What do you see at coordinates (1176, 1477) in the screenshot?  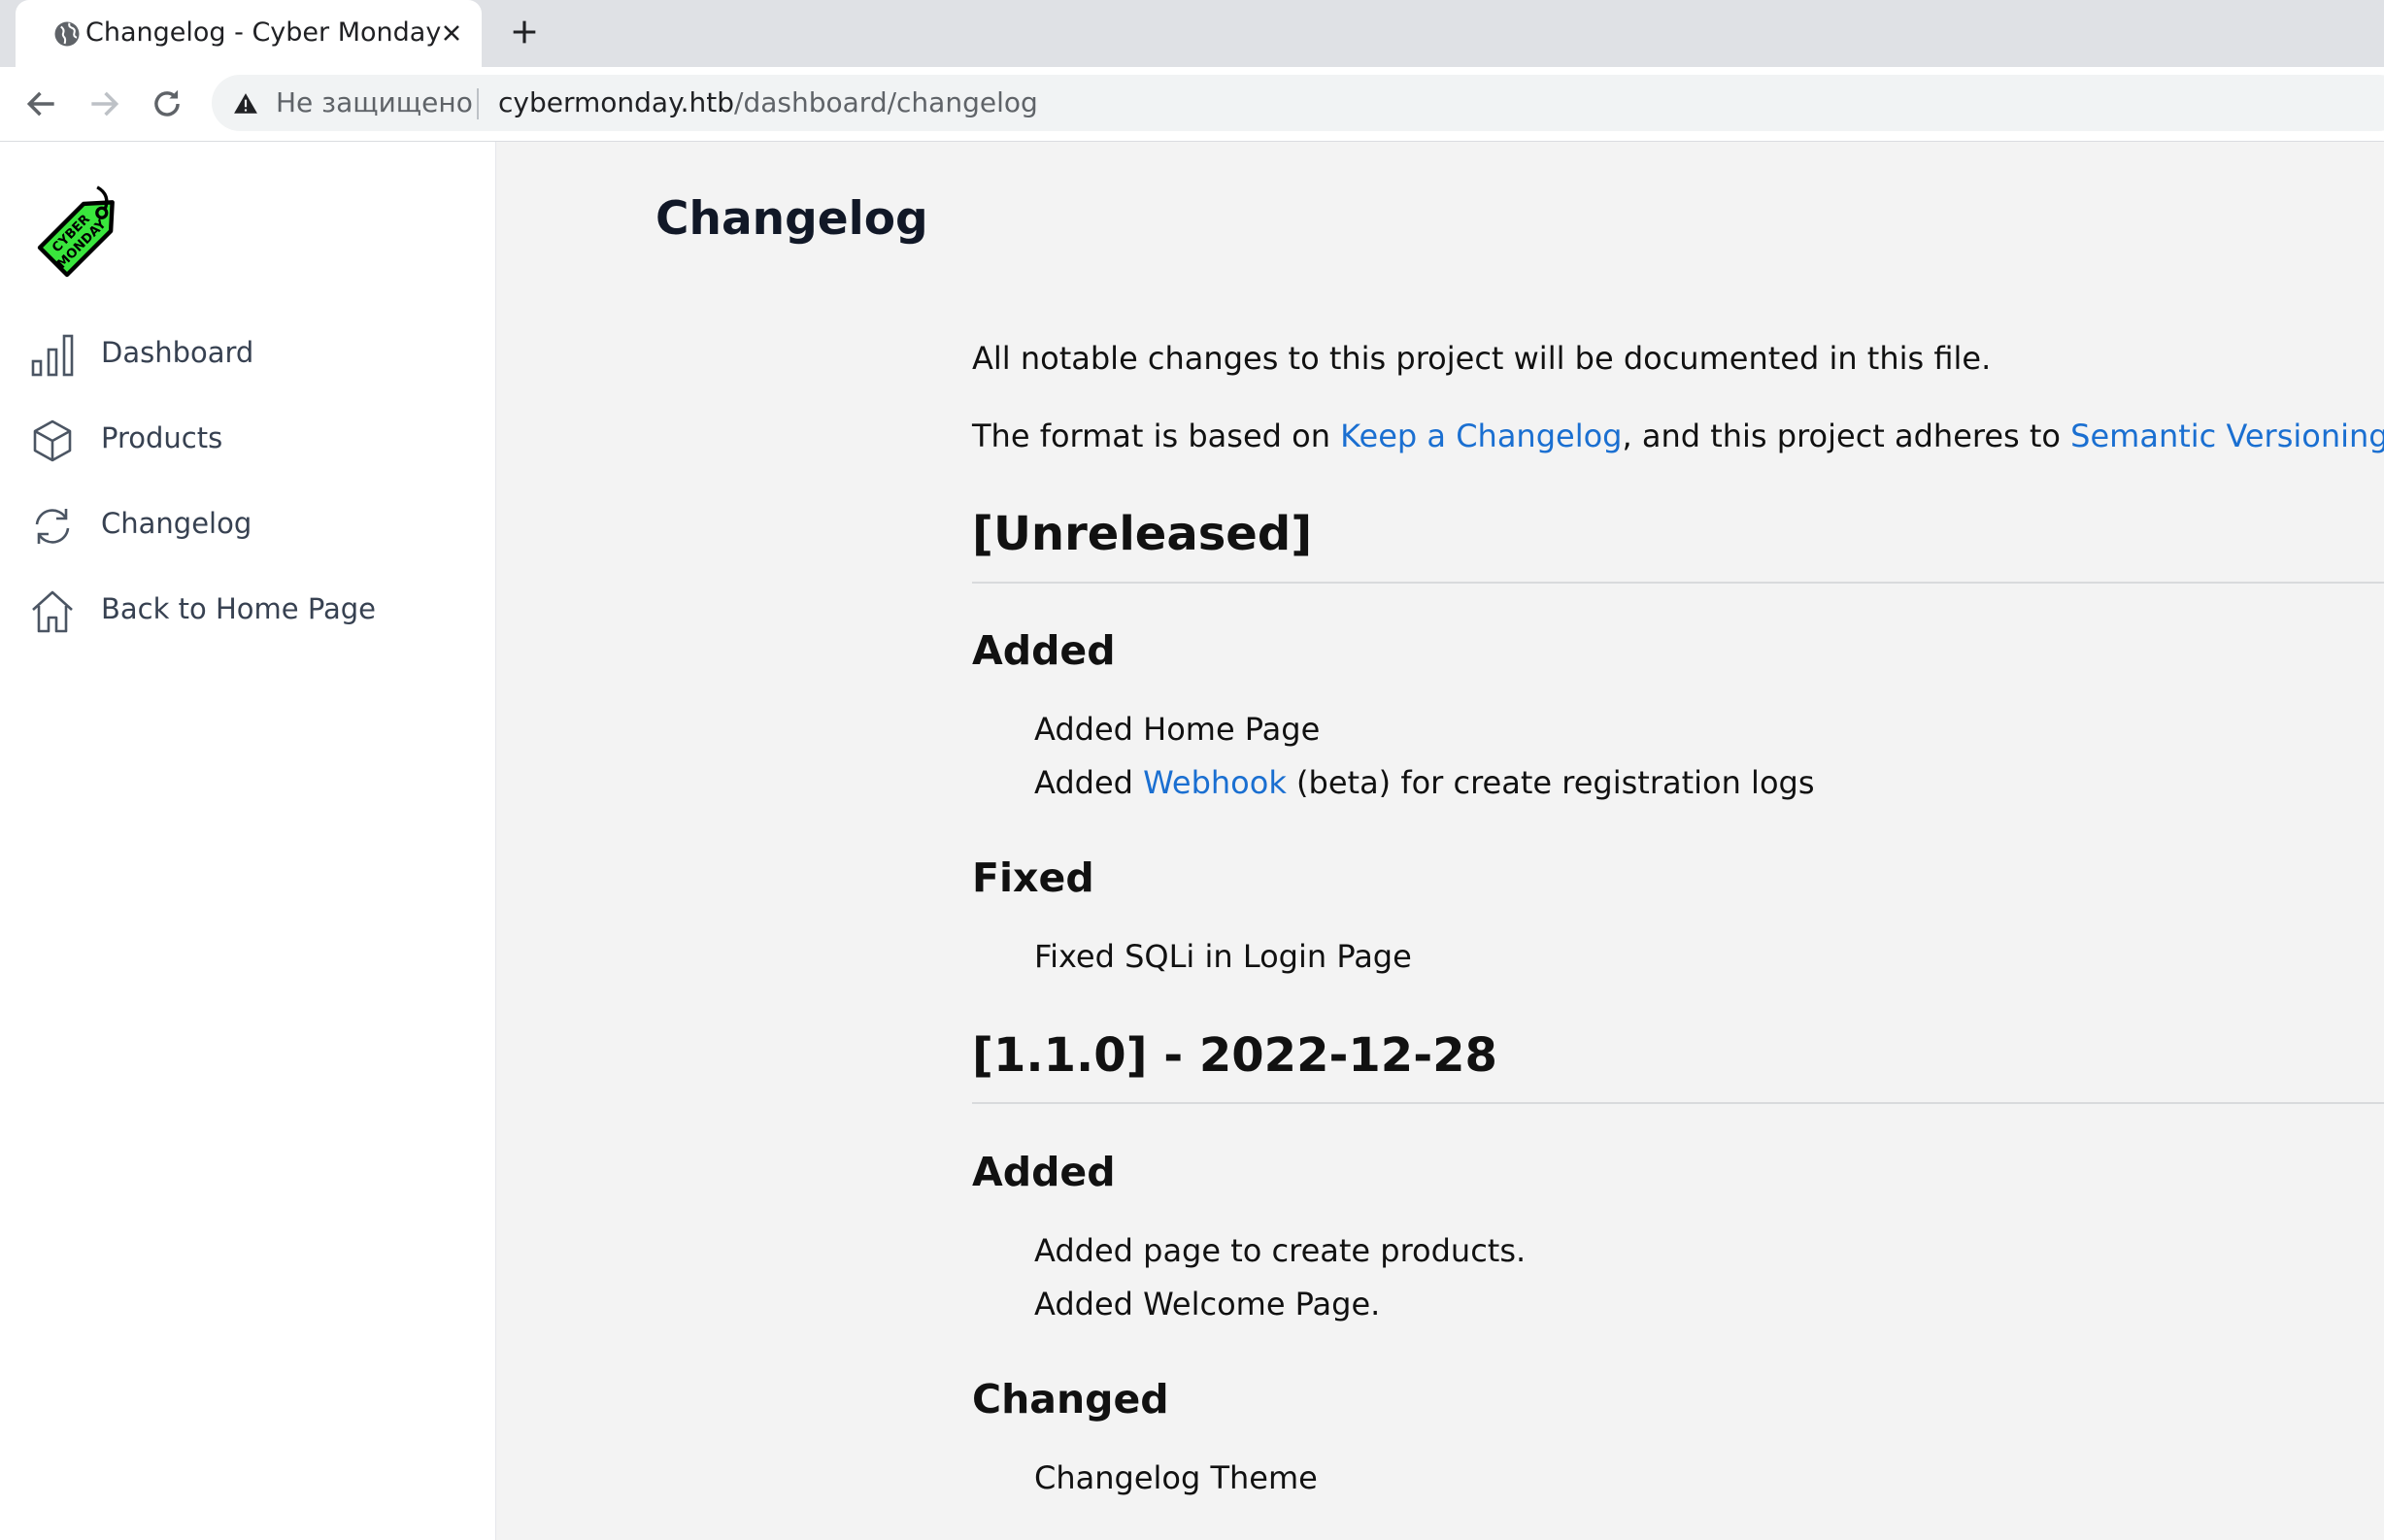 I see `list-item: Changelog Theme` at bounding box center [1176, 1477].